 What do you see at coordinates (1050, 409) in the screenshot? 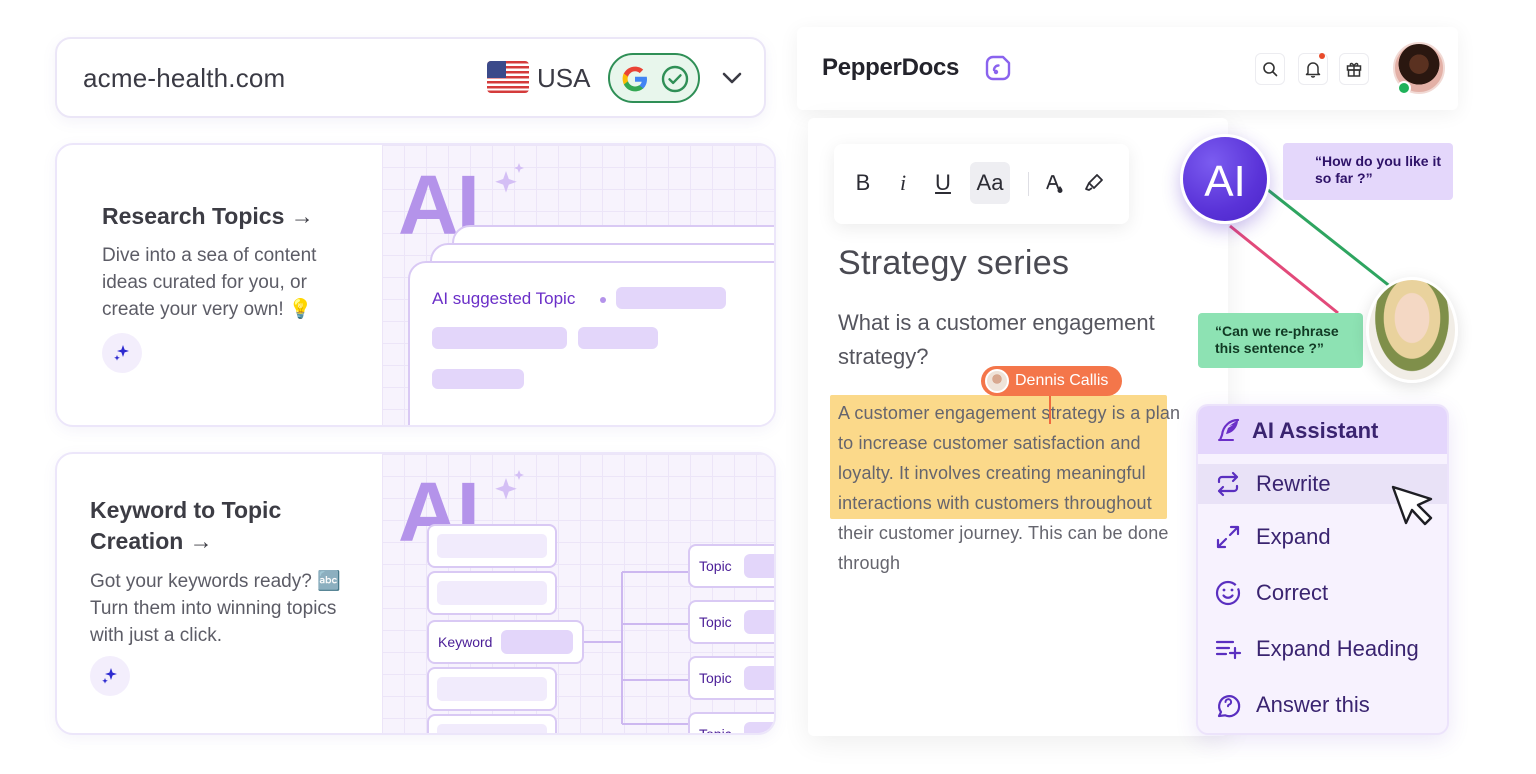
I see `collaborator-cursor` at bounding box center [1050, 409].